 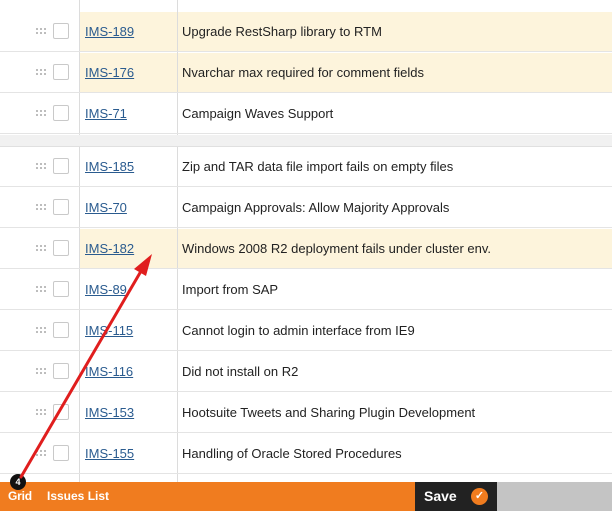 What do you see at coordinates (282, 31) in the screenshot?
I see `issue-summary: Upgrade RestSharp library to RTM` at bounding box center [282, 31].